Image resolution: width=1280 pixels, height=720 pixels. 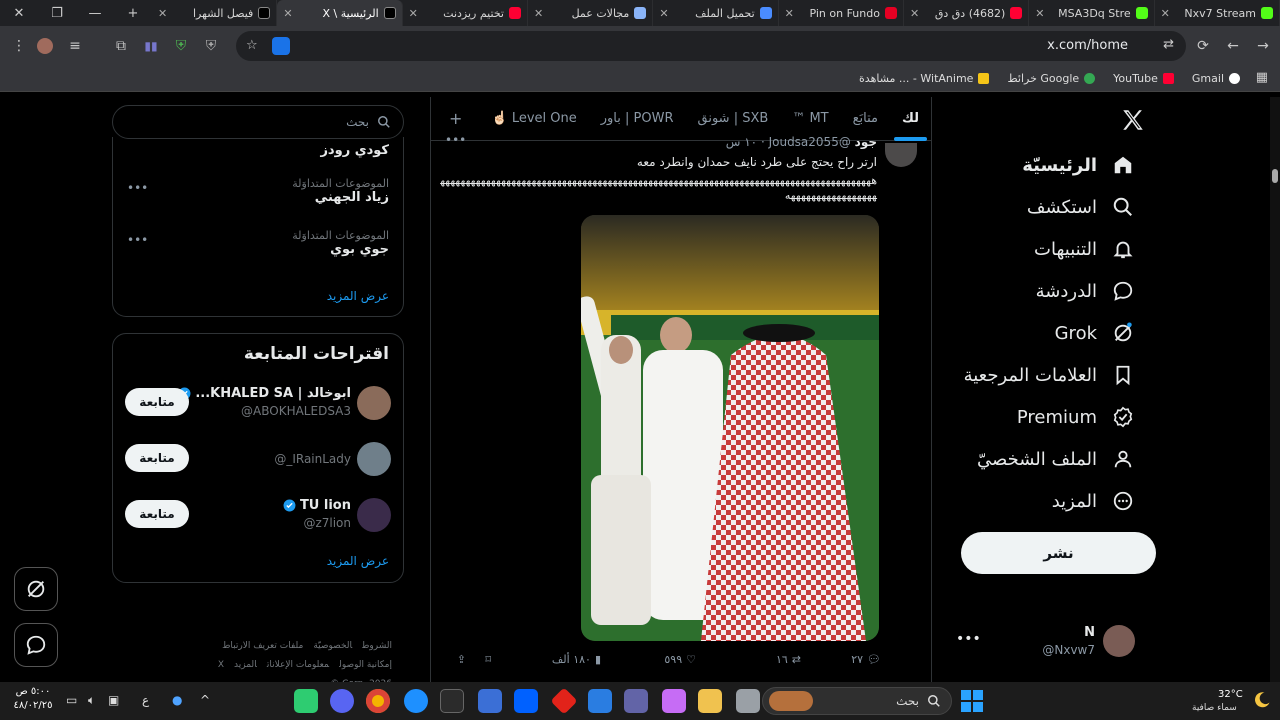 What do you see at coordinates (636, 701) in the screenshot?
I see `teams-icon` at bounding box center [636, 701].